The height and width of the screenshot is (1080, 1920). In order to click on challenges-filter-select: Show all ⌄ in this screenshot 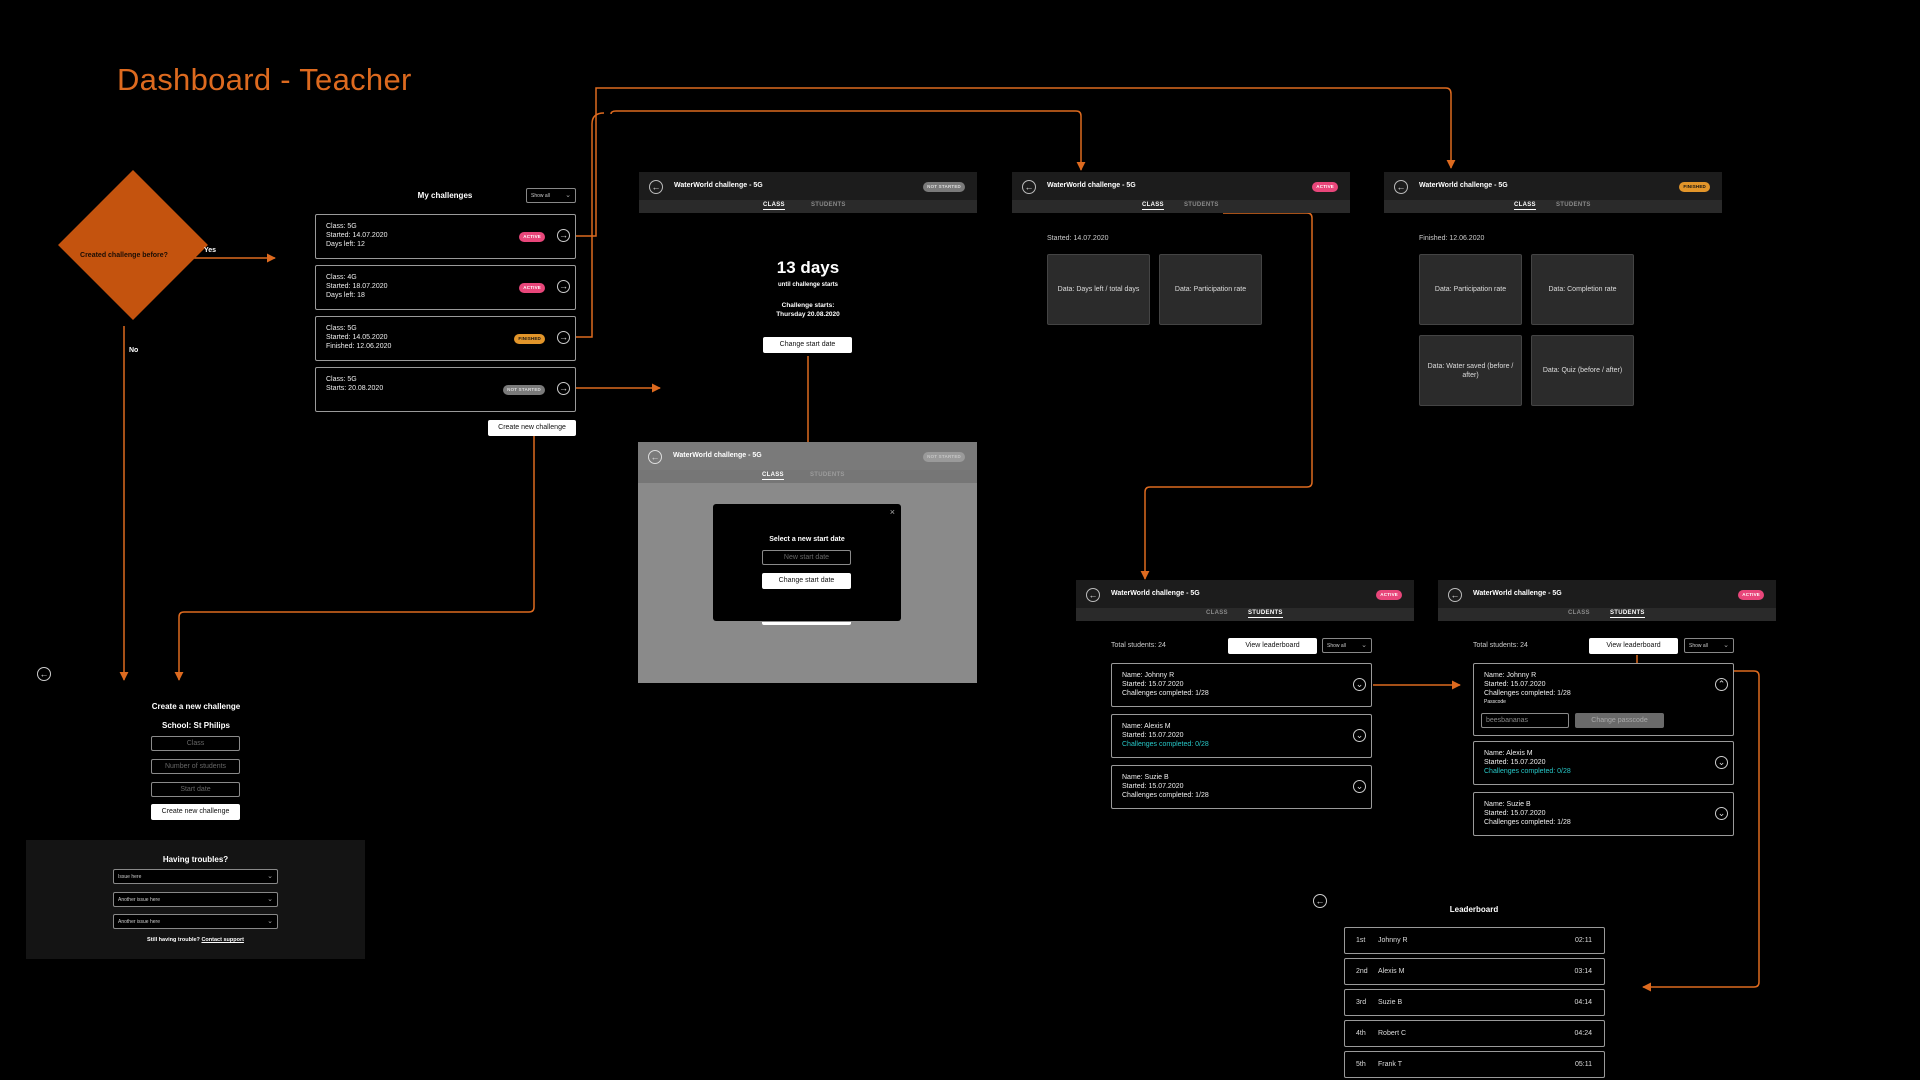, I will do `click(551, 195)`.